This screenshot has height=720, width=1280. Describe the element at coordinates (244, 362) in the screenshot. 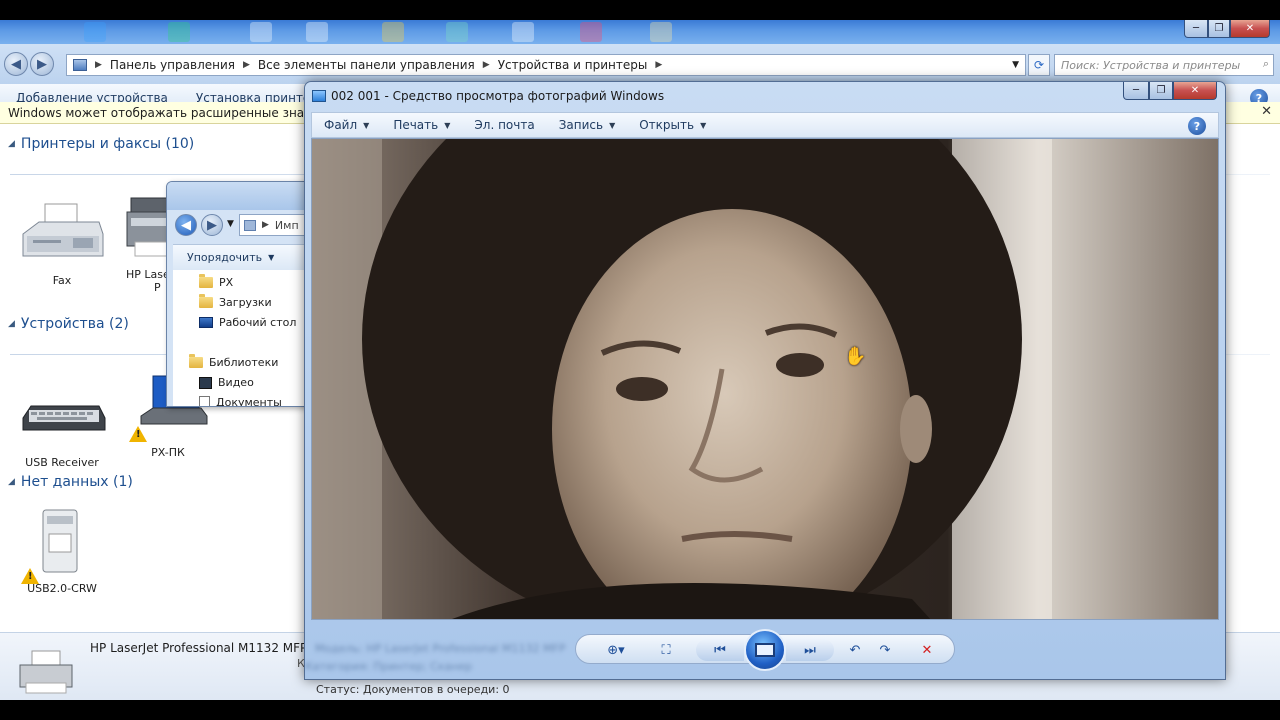

I see `tree-item-label: Библиотеки` at that location.